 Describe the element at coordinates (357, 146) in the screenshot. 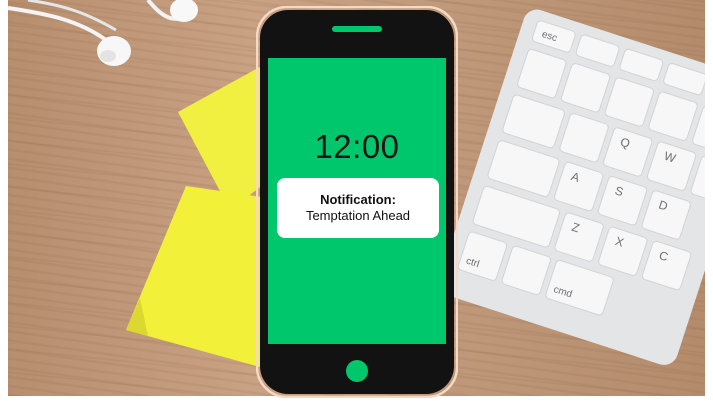

I see `clock-time: 12:00` at that location.